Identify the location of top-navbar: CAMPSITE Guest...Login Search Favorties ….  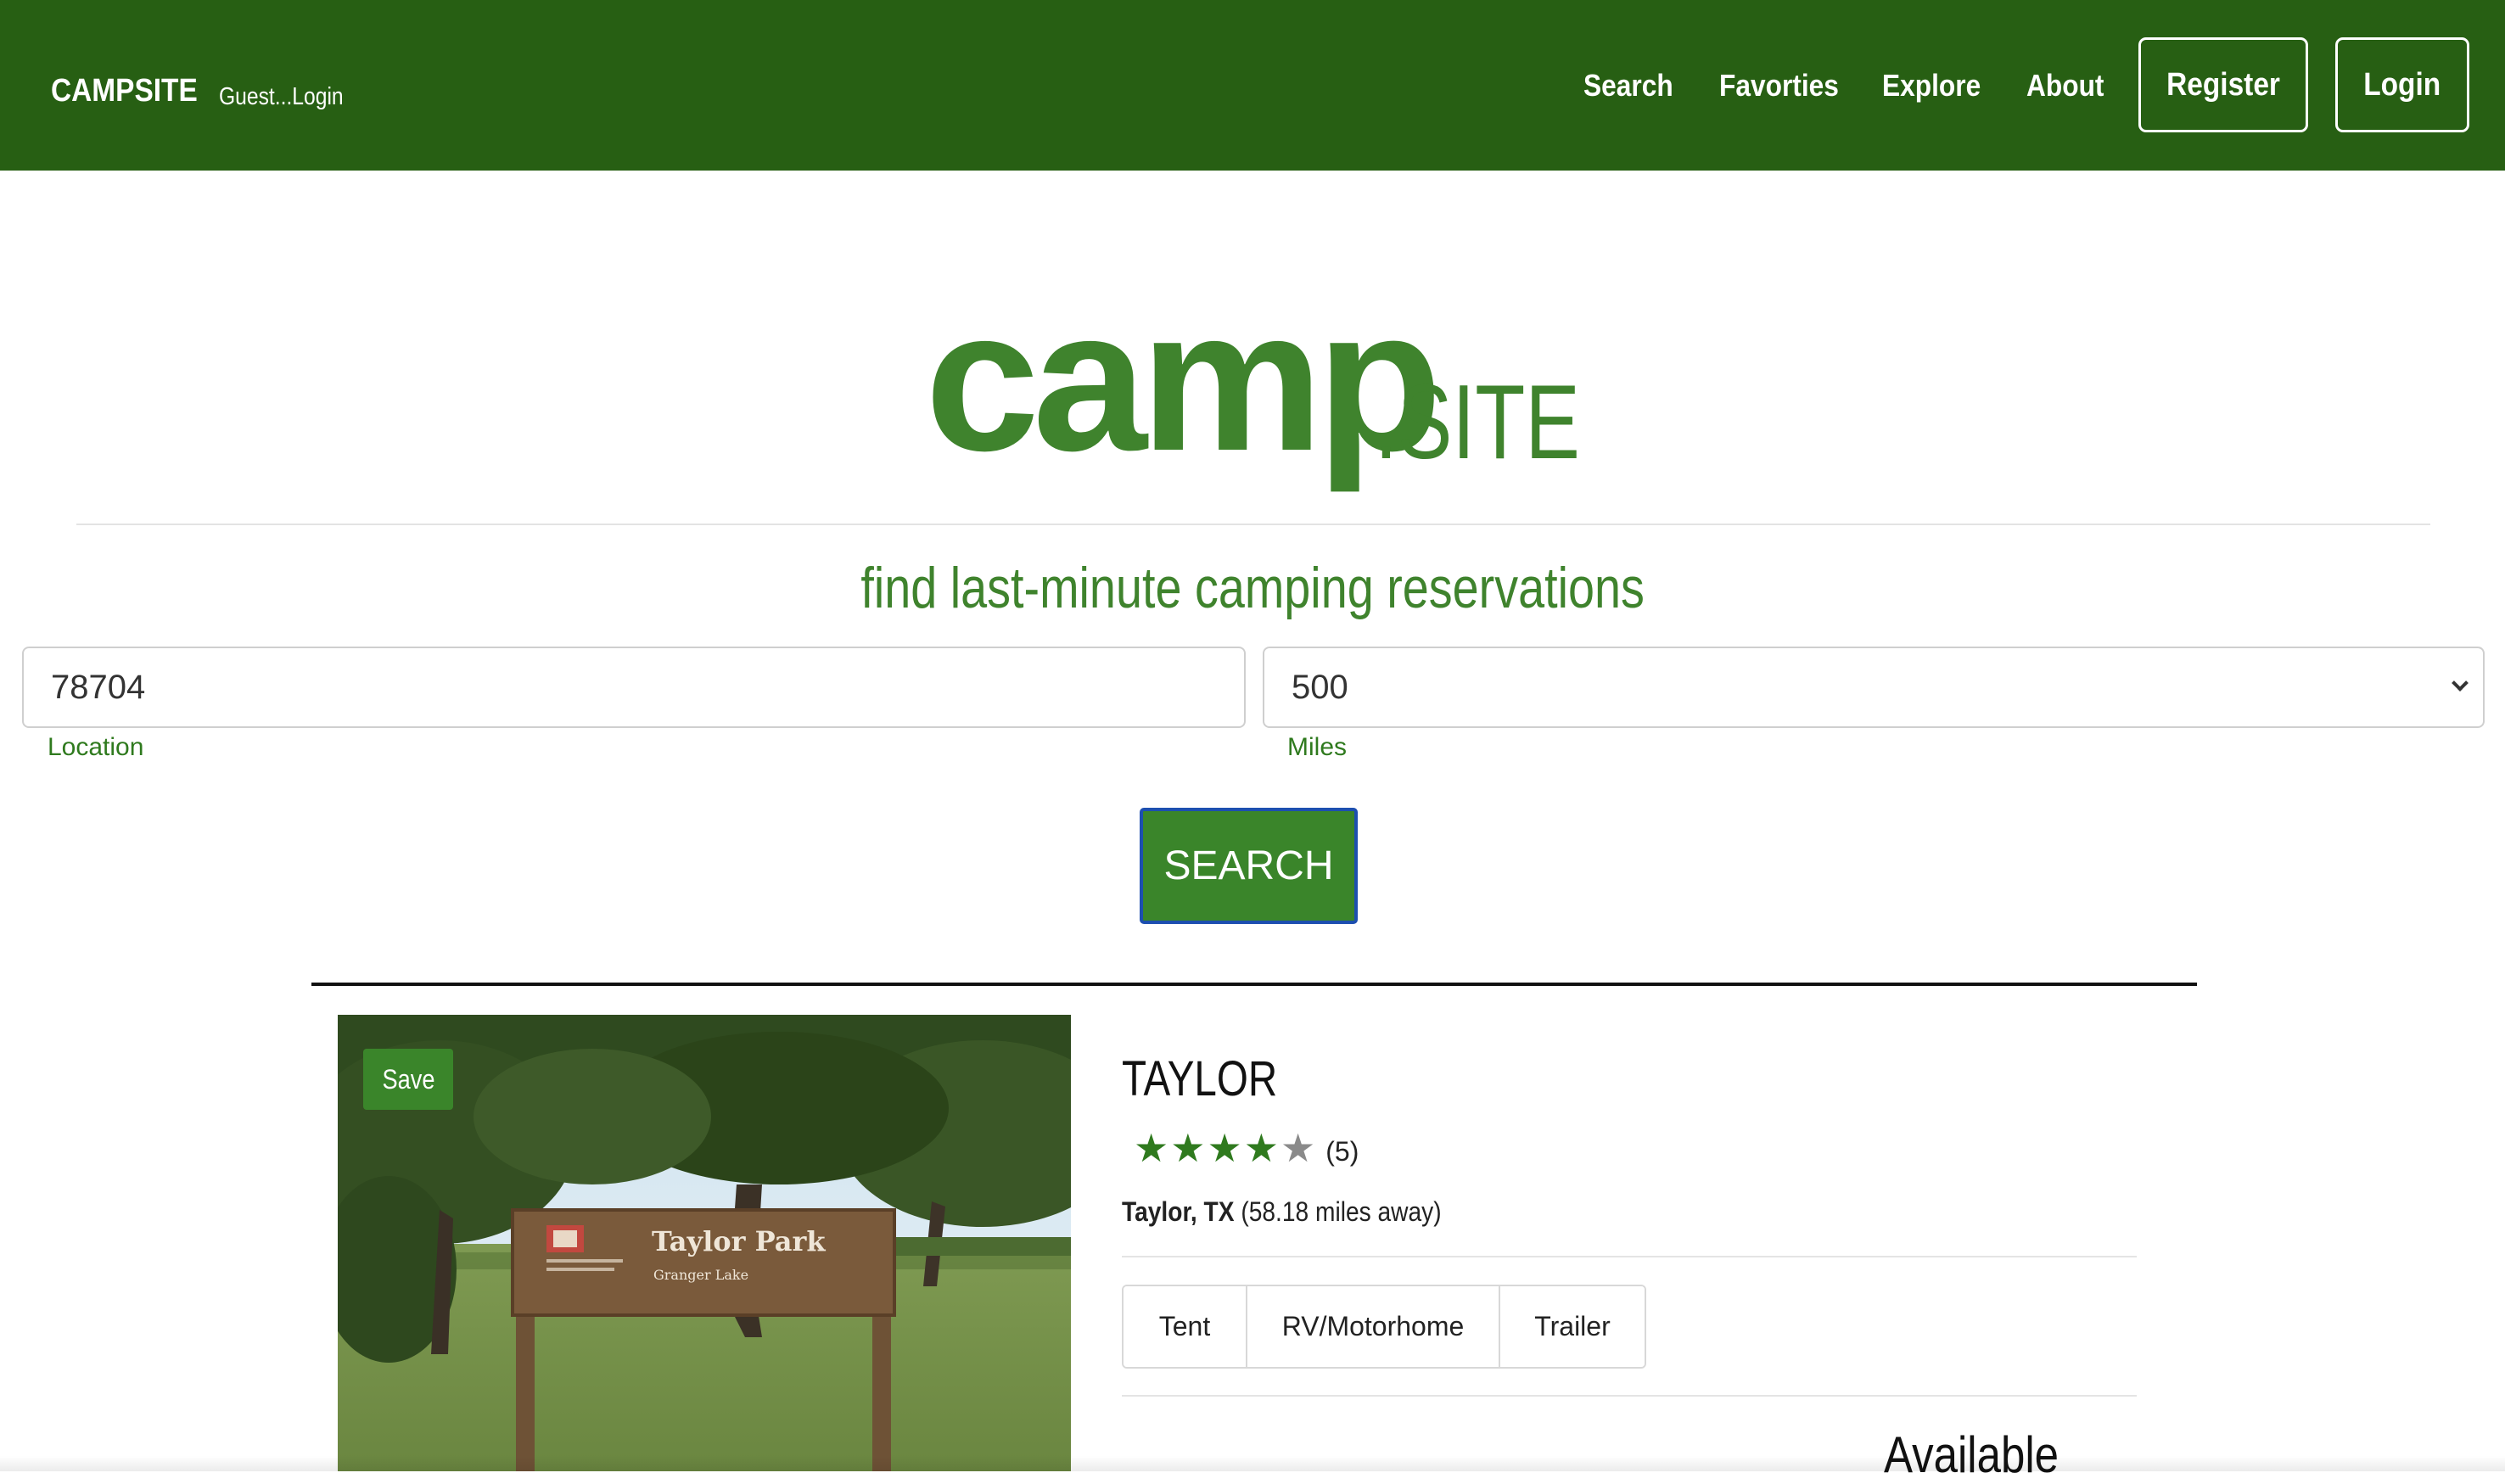
(1252, 85).